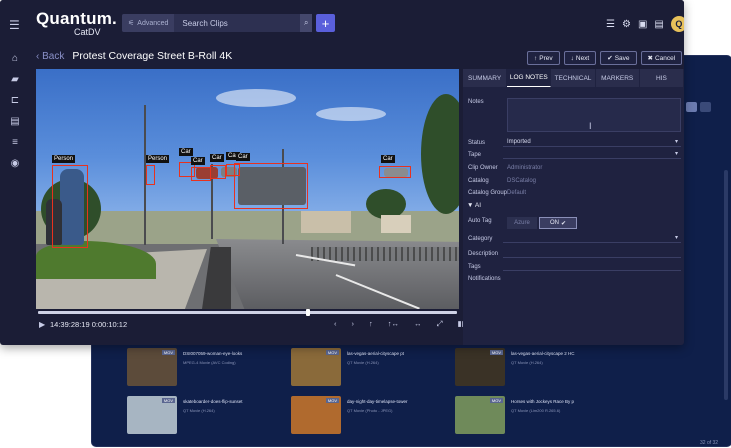  What do you see at coordinates (542, 401) in the screenshot?
I see `clip-name: Horses with Jockeys Race By p` at bounding box center [542, 401].